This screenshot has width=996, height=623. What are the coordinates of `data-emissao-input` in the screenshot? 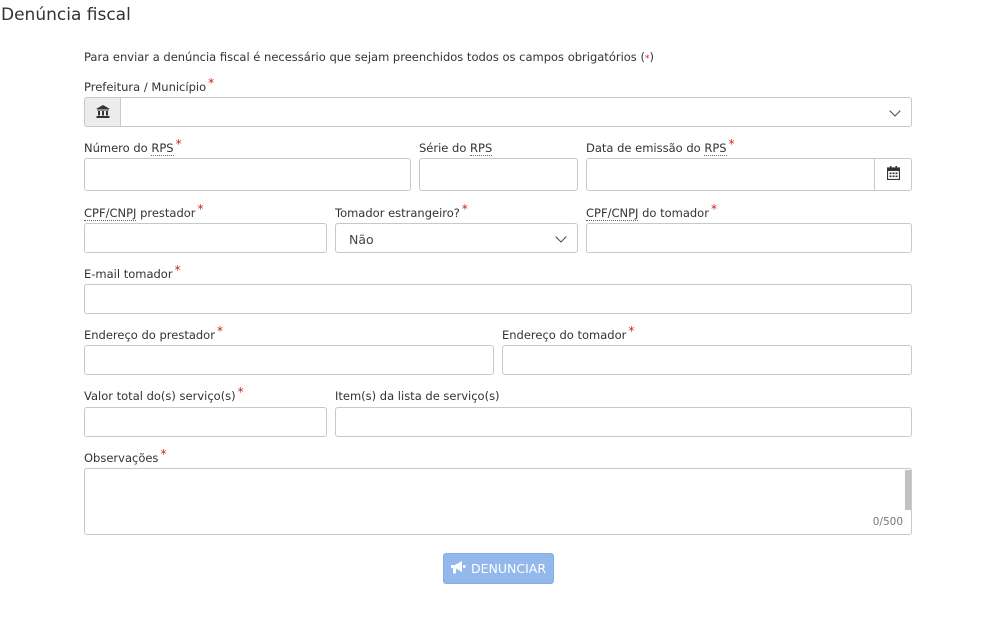 It's located at (730, 174).